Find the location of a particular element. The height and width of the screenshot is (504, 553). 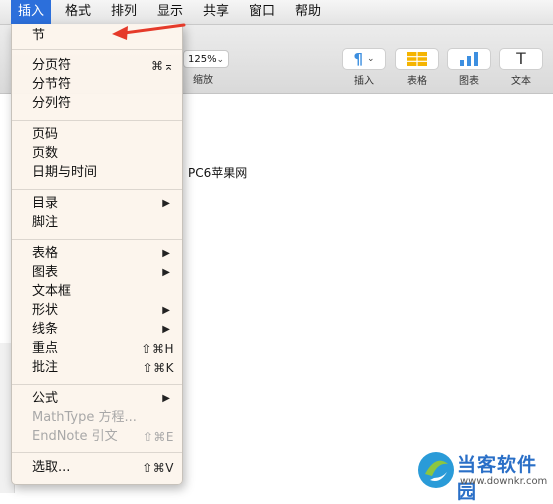

menu-help: 帮助 is located at coordinates (308, 12).